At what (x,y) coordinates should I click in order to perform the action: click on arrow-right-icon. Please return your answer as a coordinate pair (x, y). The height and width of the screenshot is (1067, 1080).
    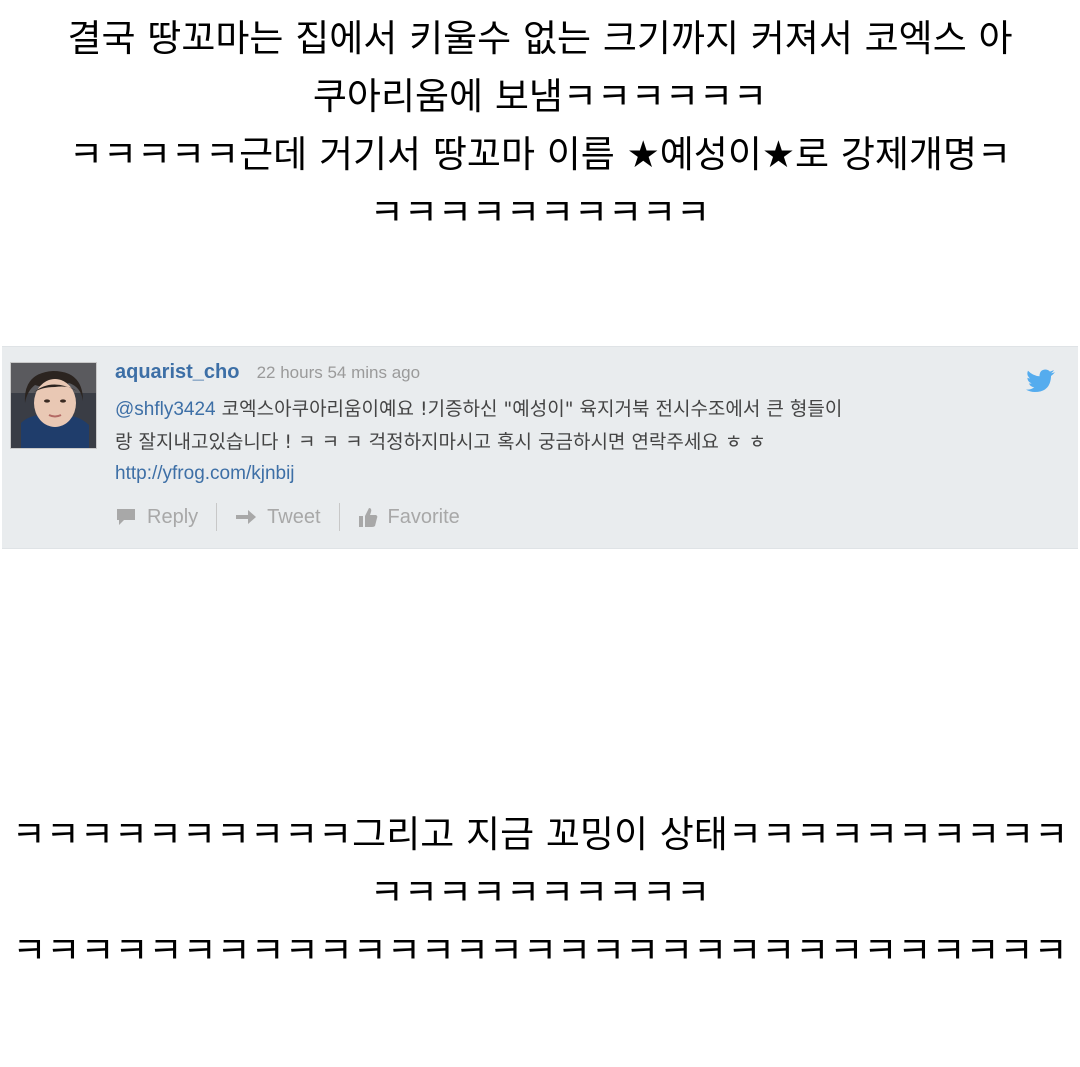
    Looking at the image, I should click on (246, 517).